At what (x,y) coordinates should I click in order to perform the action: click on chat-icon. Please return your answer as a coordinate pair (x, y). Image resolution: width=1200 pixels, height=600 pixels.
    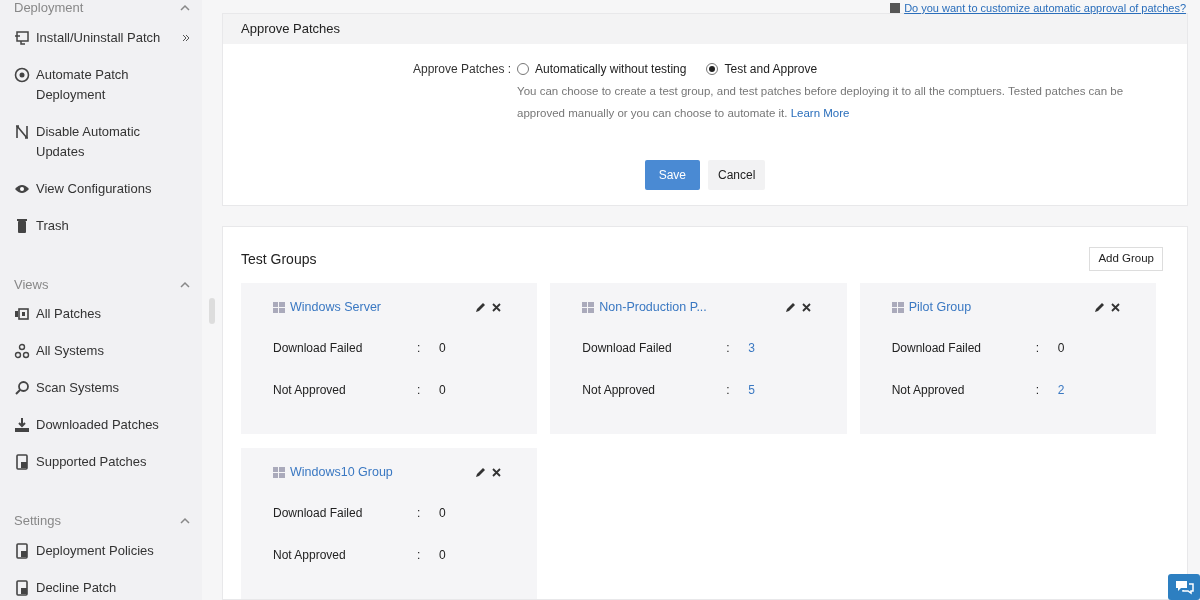
    Looking at the image, I should click on (1184, 587).